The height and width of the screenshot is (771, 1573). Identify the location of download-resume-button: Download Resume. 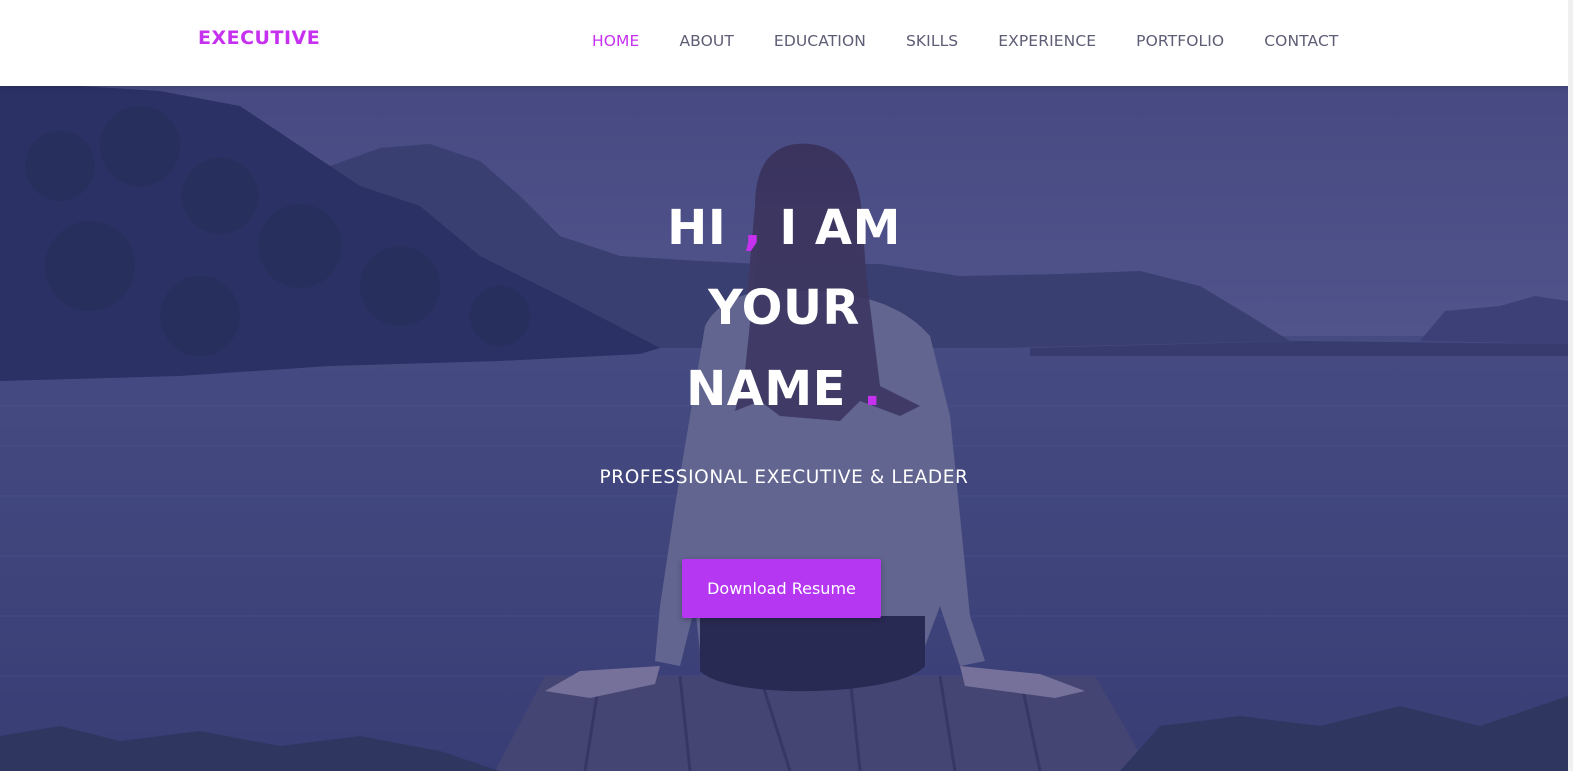
(781, 588).